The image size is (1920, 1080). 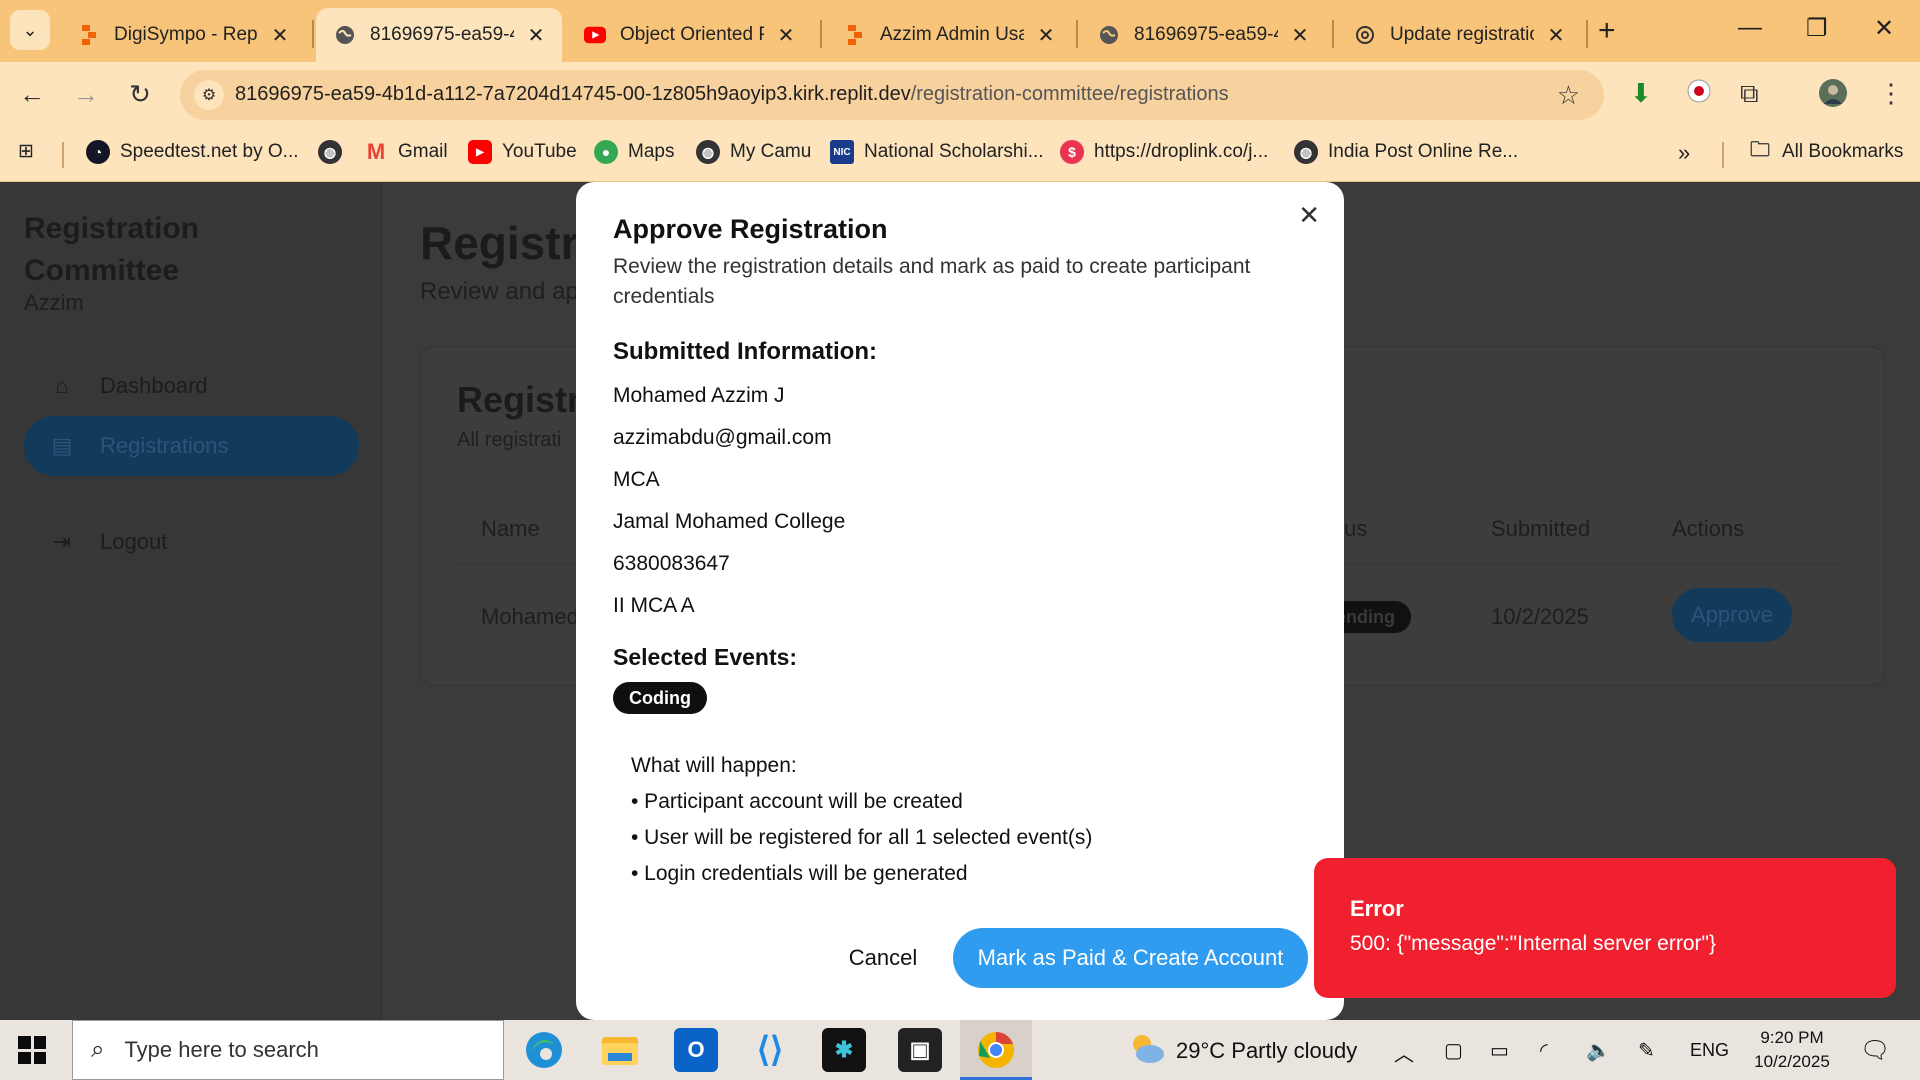 What do you see at coordinates (771, 151) in the screenshot?
I see `bookmark-label: My Camu` at bounding box center [771, 151].